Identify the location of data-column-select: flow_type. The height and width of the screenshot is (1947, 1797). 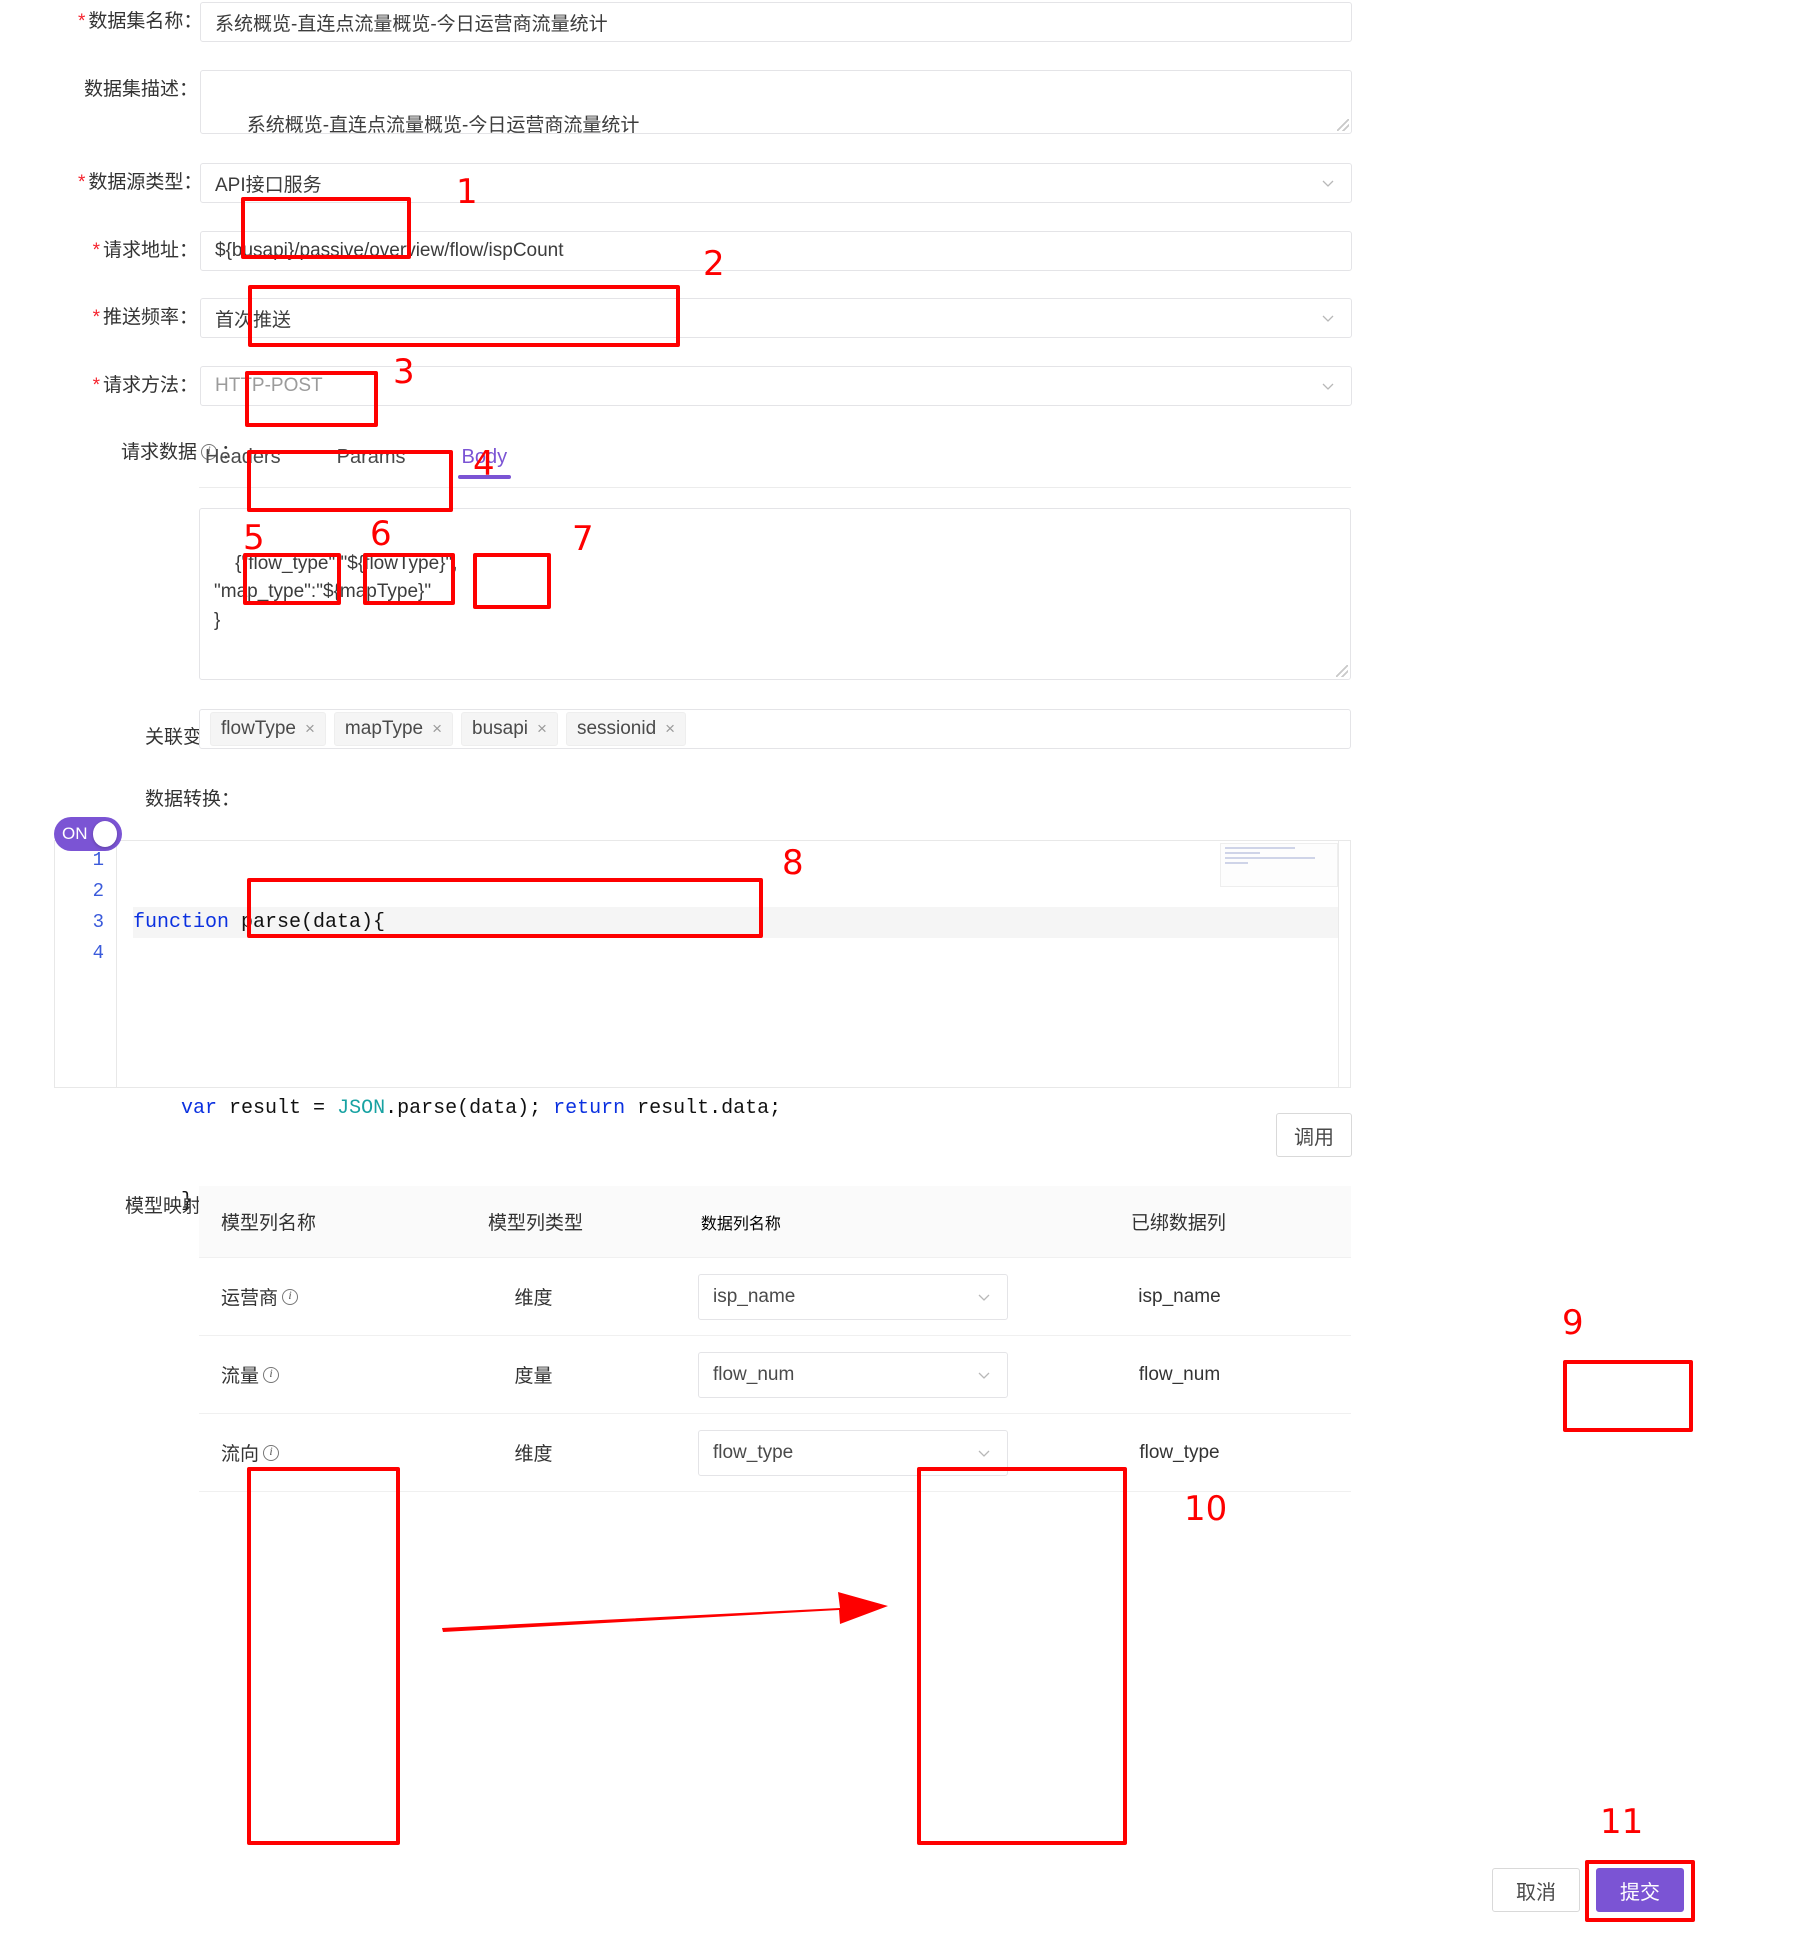
(852, 1452).